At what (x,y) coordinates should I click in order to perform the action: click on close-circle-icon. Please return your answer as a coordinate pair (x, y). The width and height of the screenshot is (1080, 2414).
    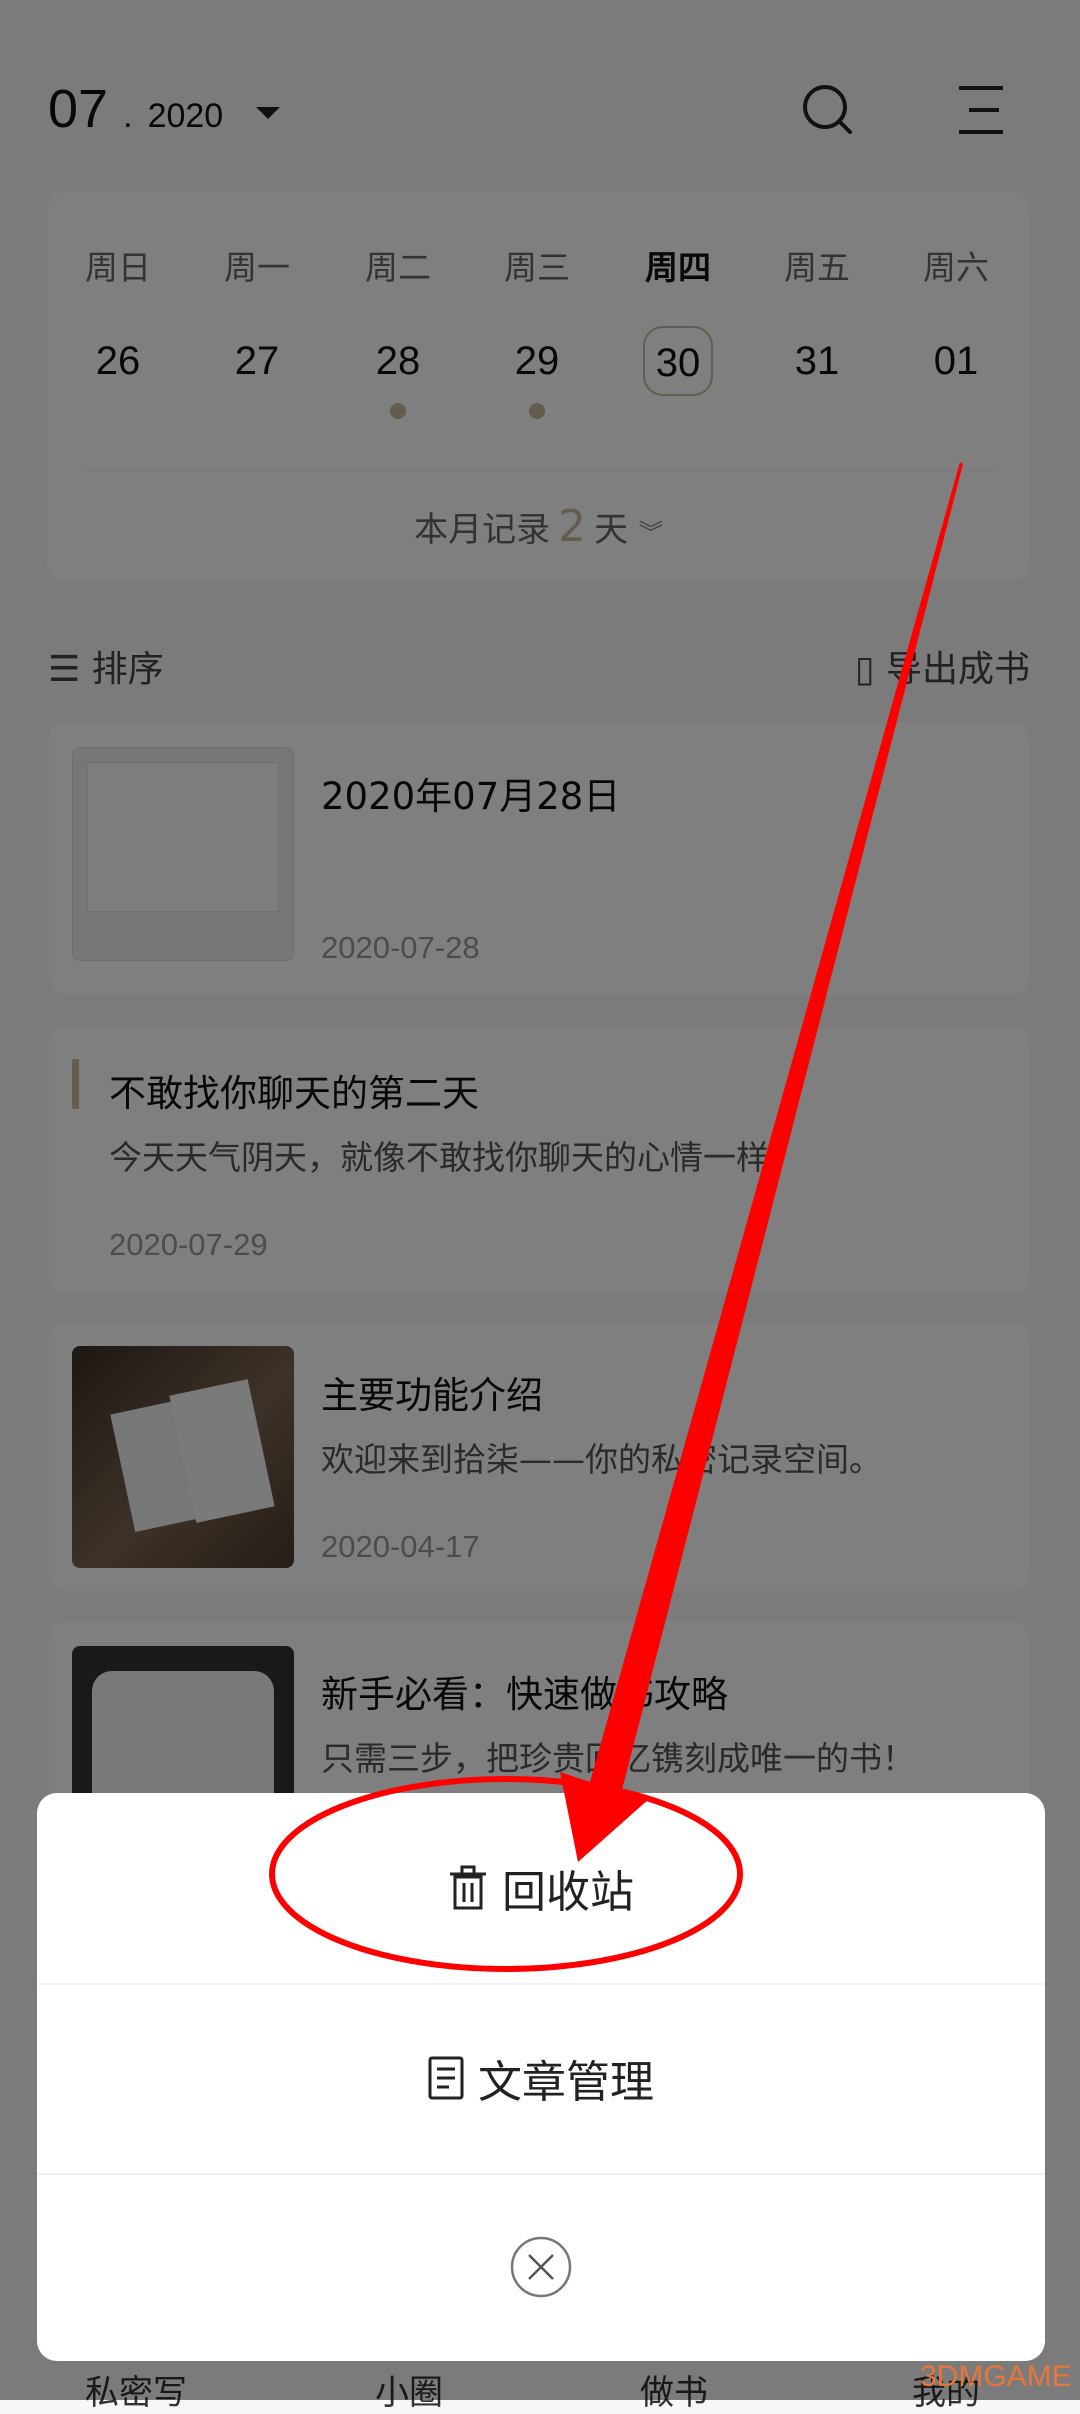
    Looking at the image, I should click on (541, 2267).